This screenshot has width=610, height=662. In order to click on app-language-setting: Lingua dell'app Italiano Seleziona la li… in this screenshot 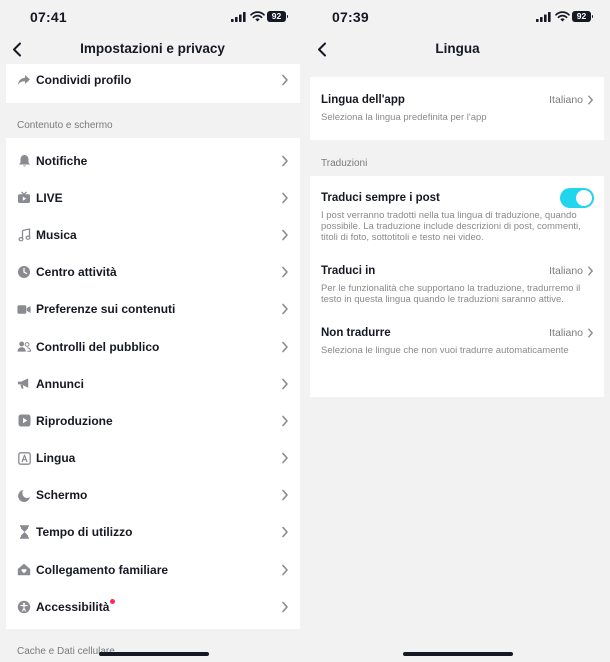, I will do `click(457, 106)`.